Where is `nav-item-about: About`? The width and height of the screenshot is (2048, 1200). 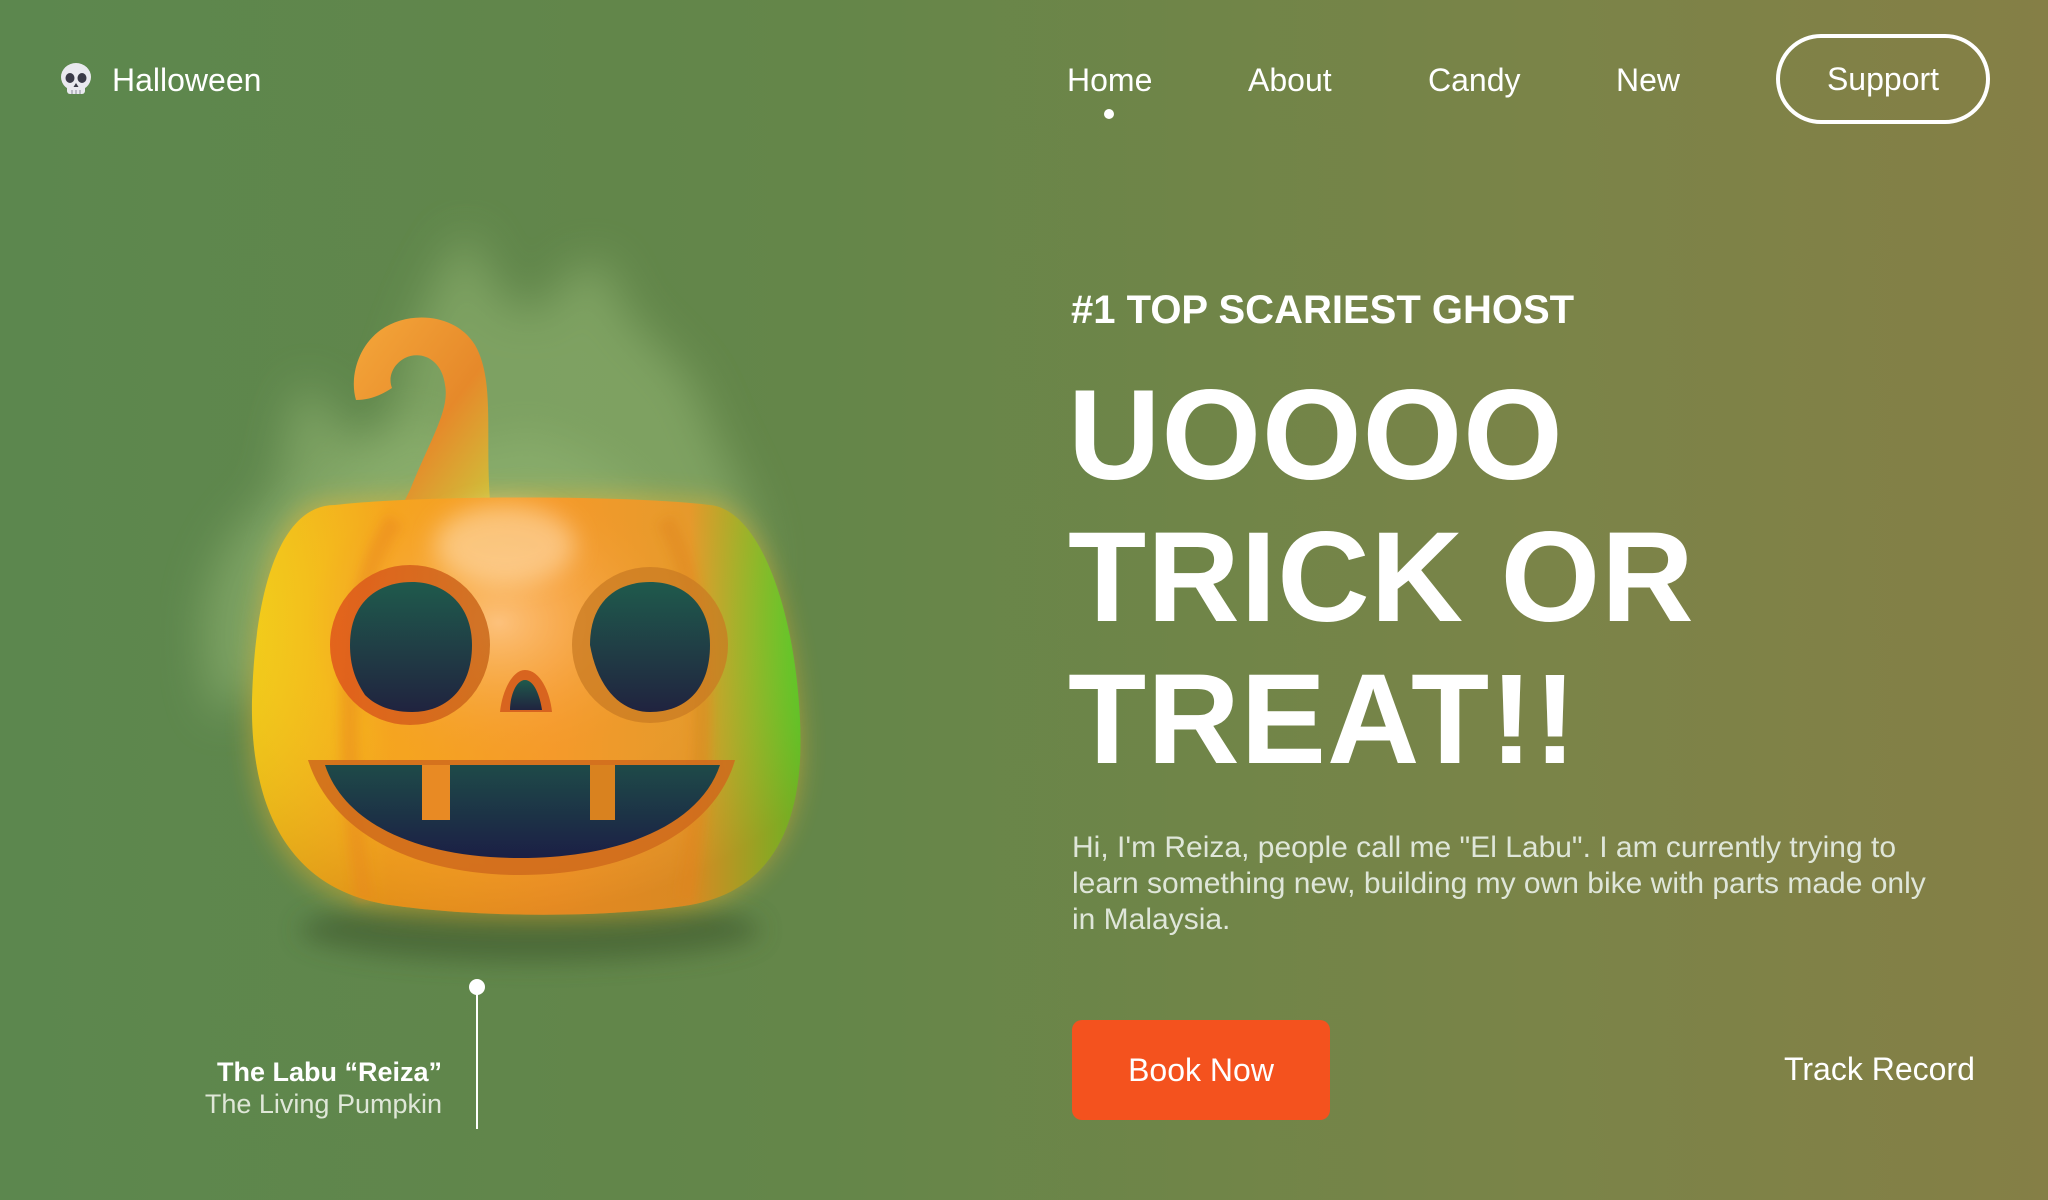
nav-item-about: About is located at coordinates (1290, 80).